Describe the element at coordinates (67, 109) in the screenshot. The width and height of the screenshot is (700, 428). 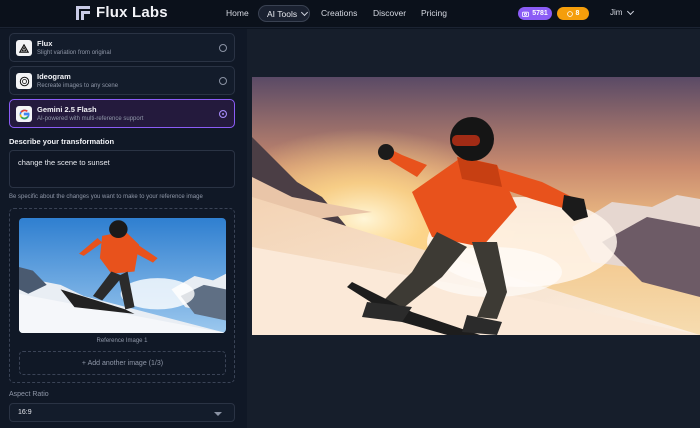
I see `model-name: Gemini 2.5 Flash` at that location.